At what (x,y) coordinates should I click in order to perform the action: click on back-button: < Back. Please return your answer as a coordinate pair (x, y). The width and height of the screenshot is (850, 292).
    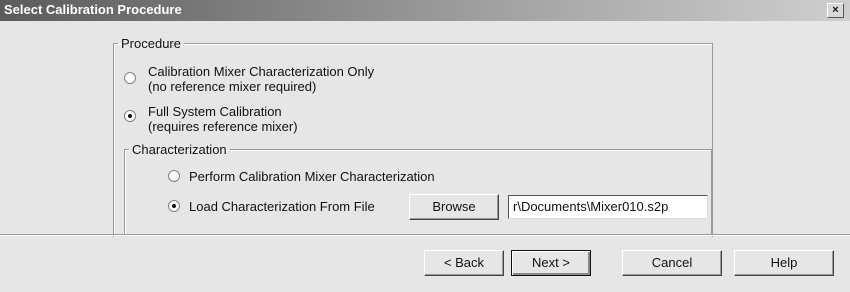
    Looking at the image, I should click on (464, 263).